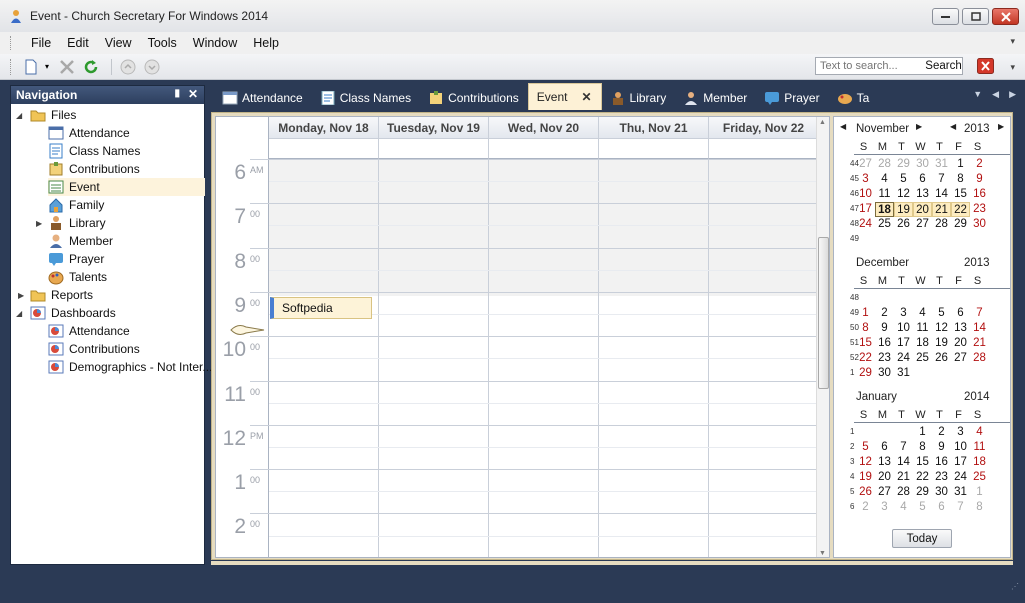 The width and height of the screenshot is (1025, 603). I want to click on today-button: Today, so click(922, 538).